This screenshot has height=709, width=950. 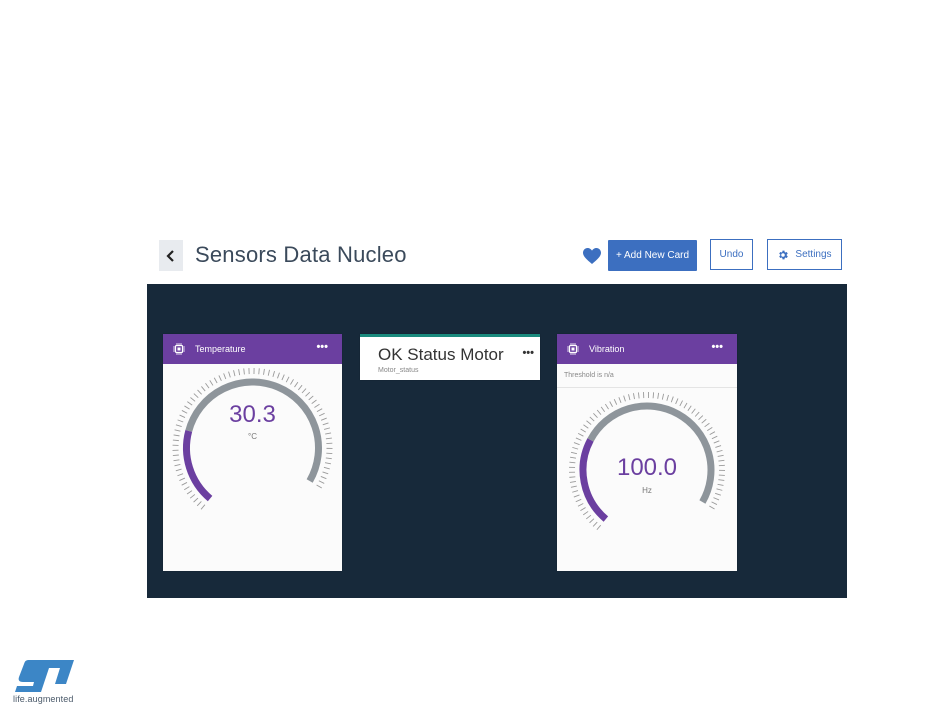 I want to click on back-button, so click(x=171, y=255).